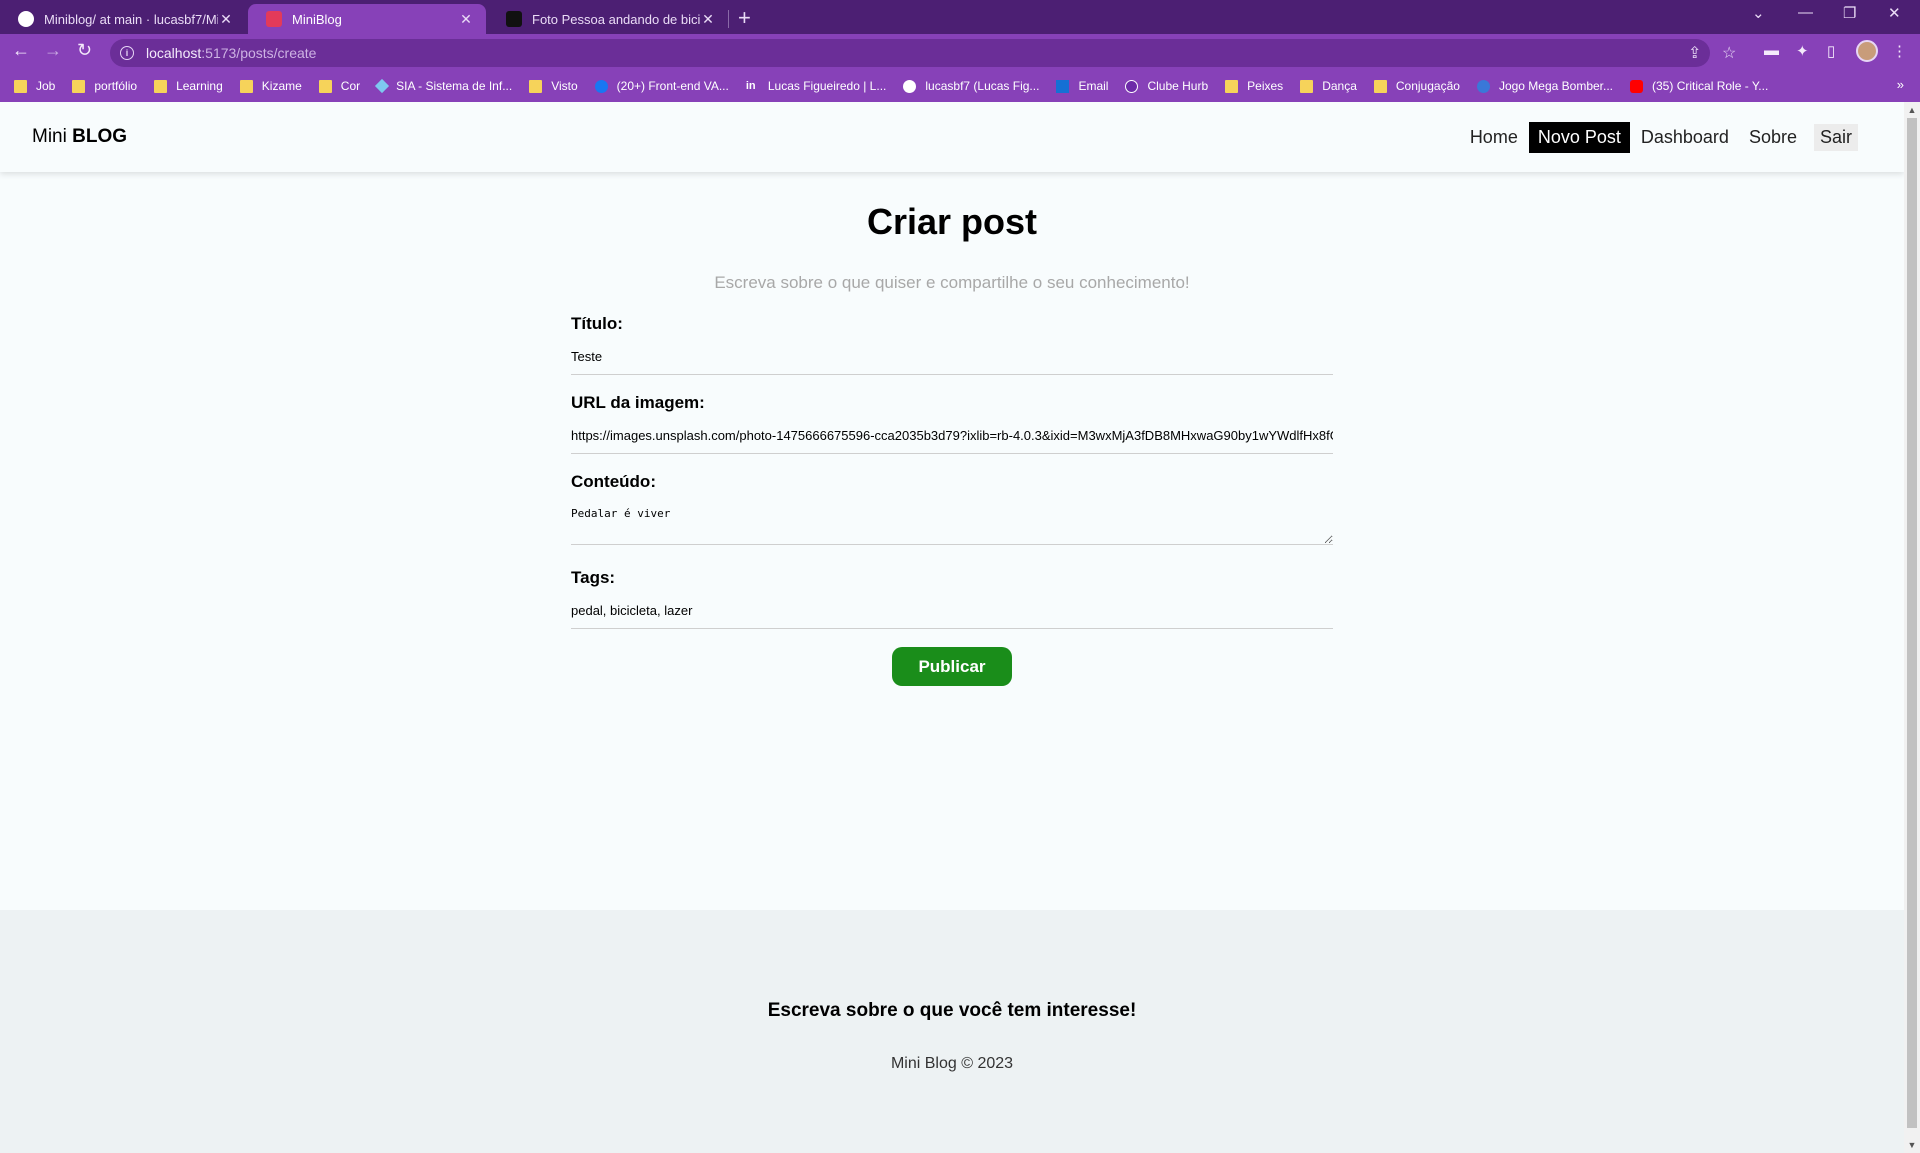  I want to click on bookmark-label: Cor, so click(350, 86).